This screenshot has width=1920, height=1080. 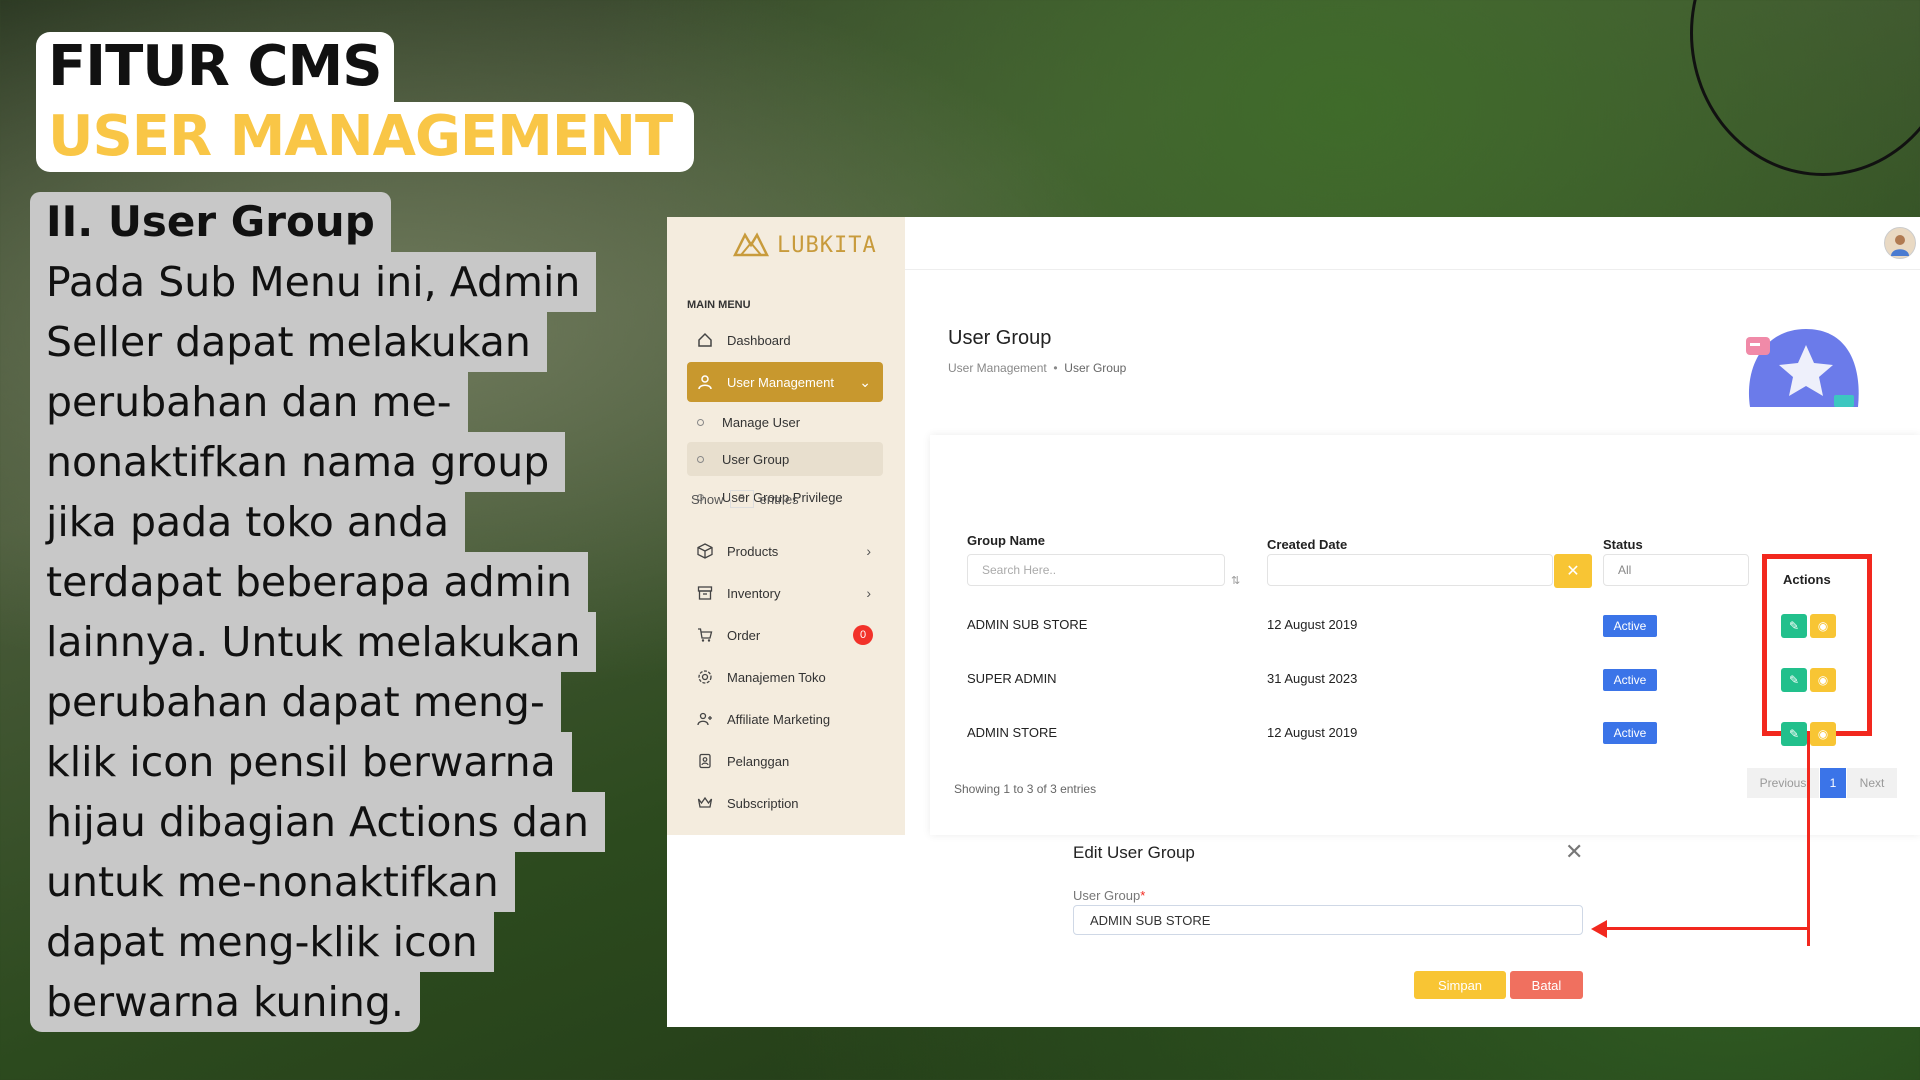 What do you see at coordinates (1134, 852) in the screenshot?
I see `modal-title: Edit User Group` at bounding box center [1134, 852].